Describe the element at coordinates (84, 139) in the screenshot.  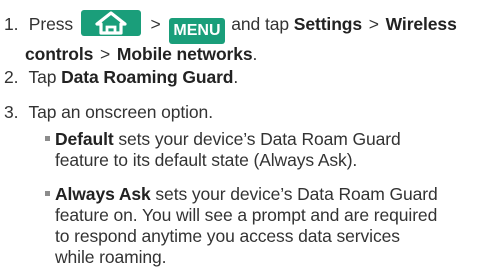
I see `option-term: Default` at that location.